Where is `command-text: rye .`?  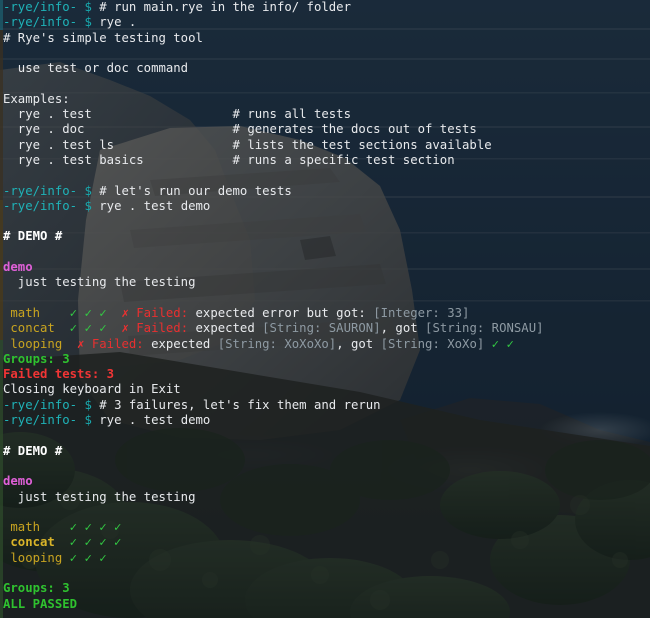 command-text: rye . is located at coordinates (114, 22).